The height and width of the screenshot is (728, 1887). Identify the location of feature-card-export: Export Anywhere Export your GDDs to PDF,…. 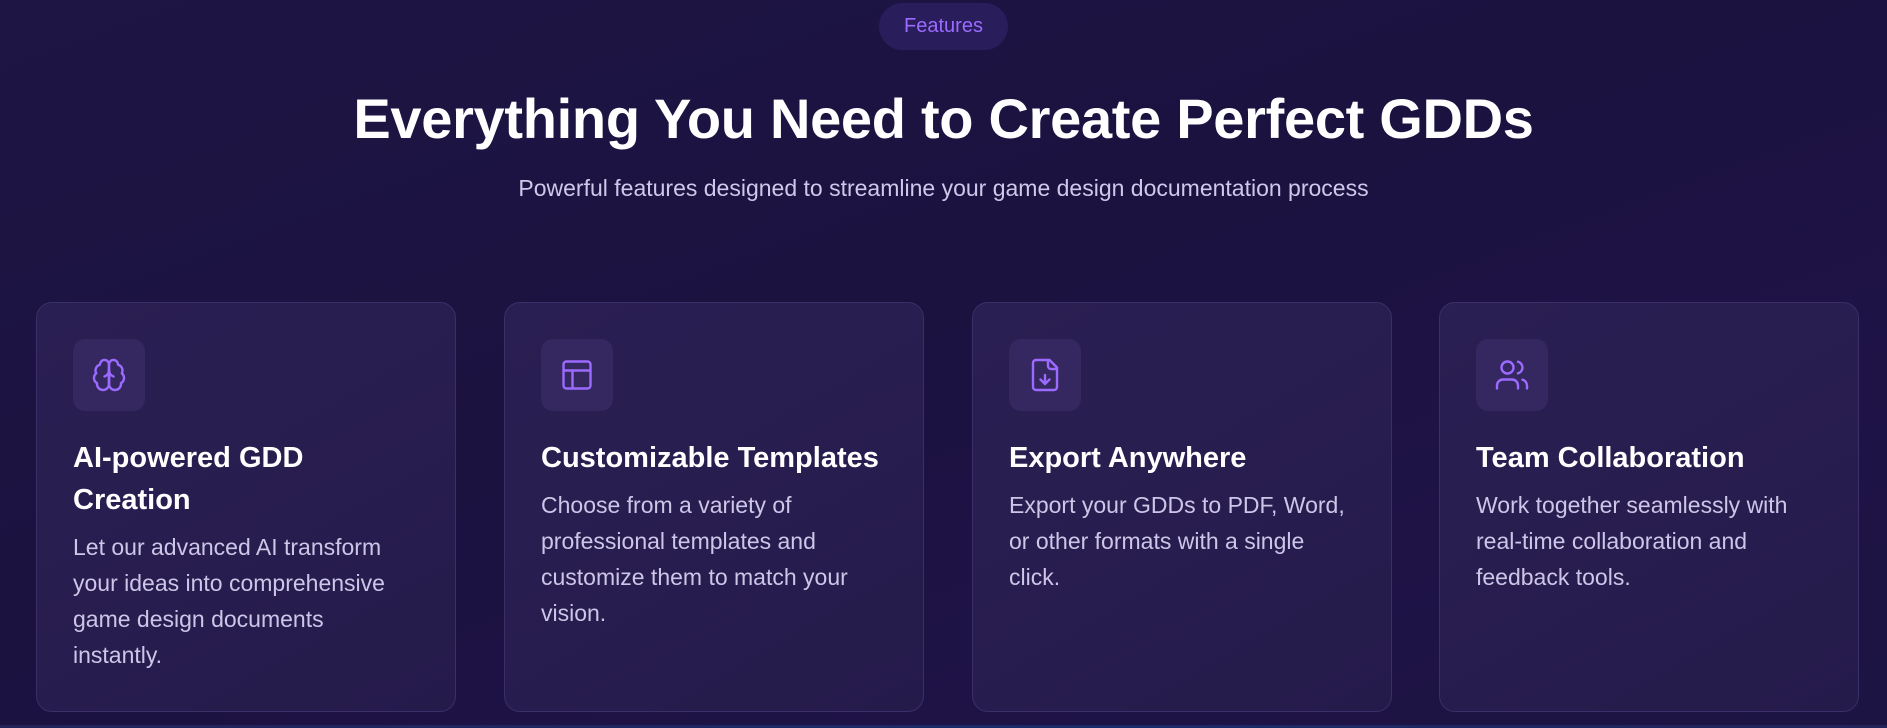
(1182, 507).